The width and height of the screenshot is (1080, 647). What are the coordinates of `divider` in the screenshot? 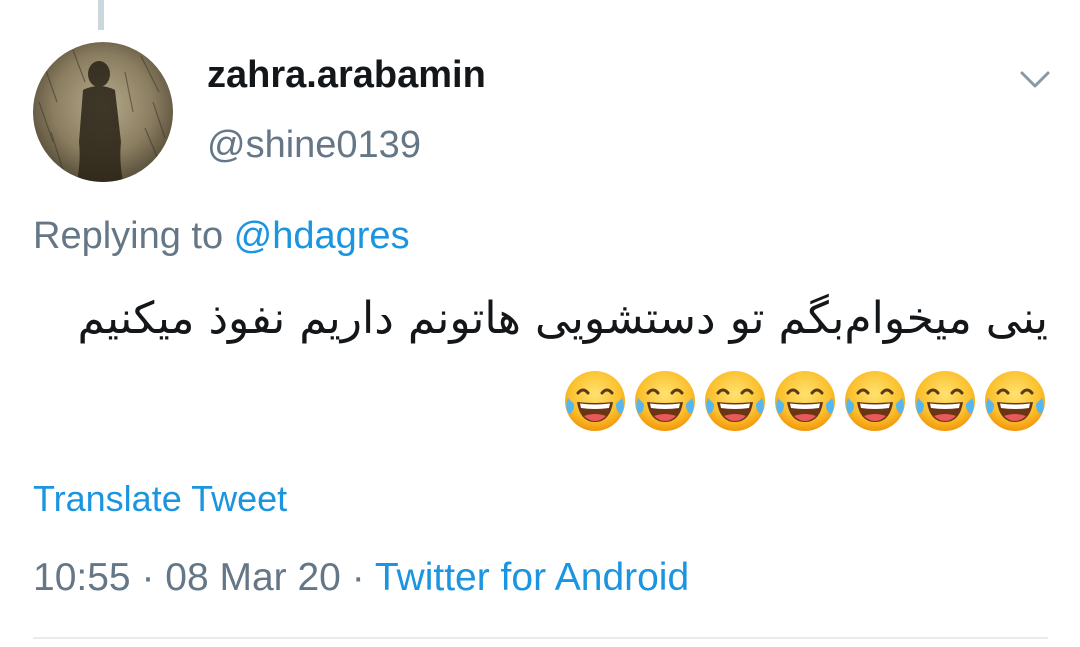 It's located at (540, 638).